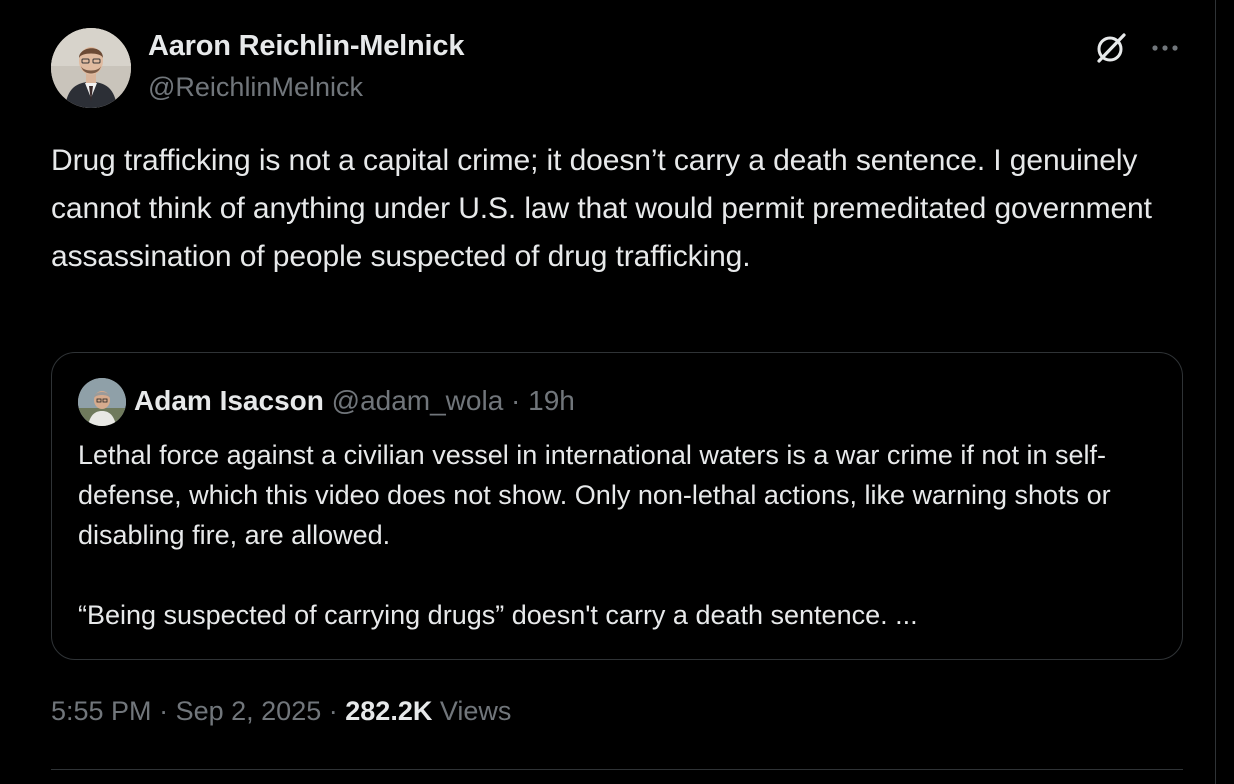 The height and width of the screenshot is (784, 1234). I want to click on author-display-name: Aaron Reichlin-Melnick, so click(306, 46).